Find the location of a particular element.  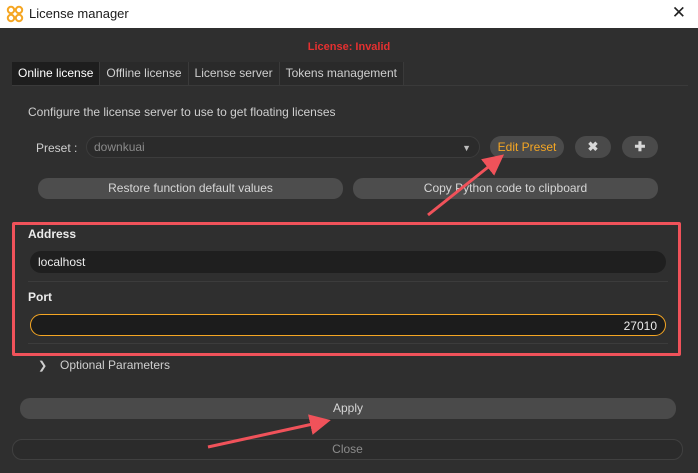

address-label: Address is located at coordinates (52, 234).